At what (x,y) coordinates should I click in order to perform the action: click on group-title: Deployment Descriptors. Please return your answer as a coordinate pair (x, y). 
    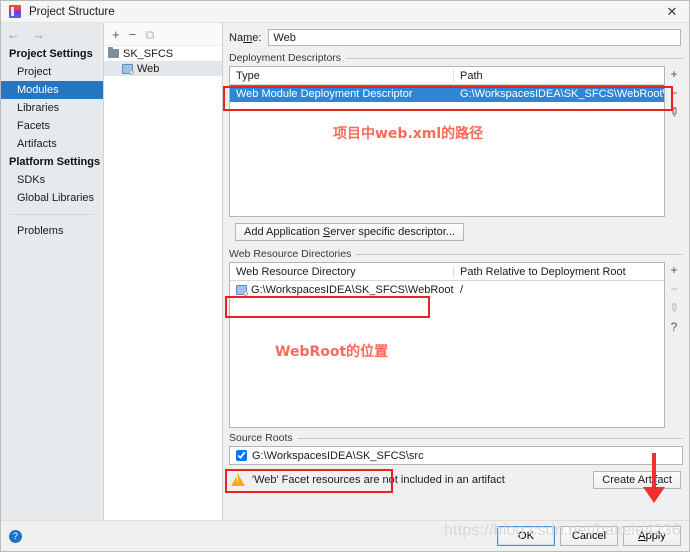
    Looking at the image, I should click on (285, 58).